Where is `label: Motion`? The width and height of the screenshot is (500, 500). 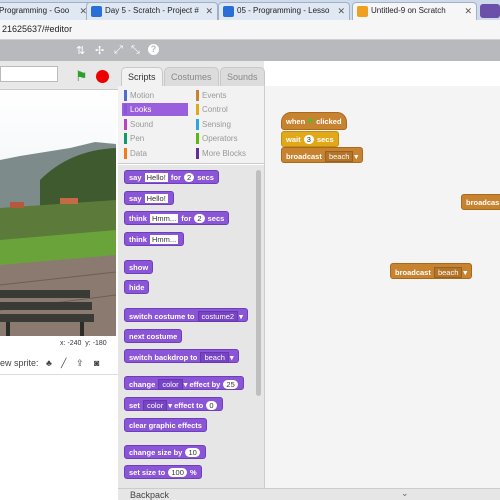
label: Motion is located at coordinates (142, 95).